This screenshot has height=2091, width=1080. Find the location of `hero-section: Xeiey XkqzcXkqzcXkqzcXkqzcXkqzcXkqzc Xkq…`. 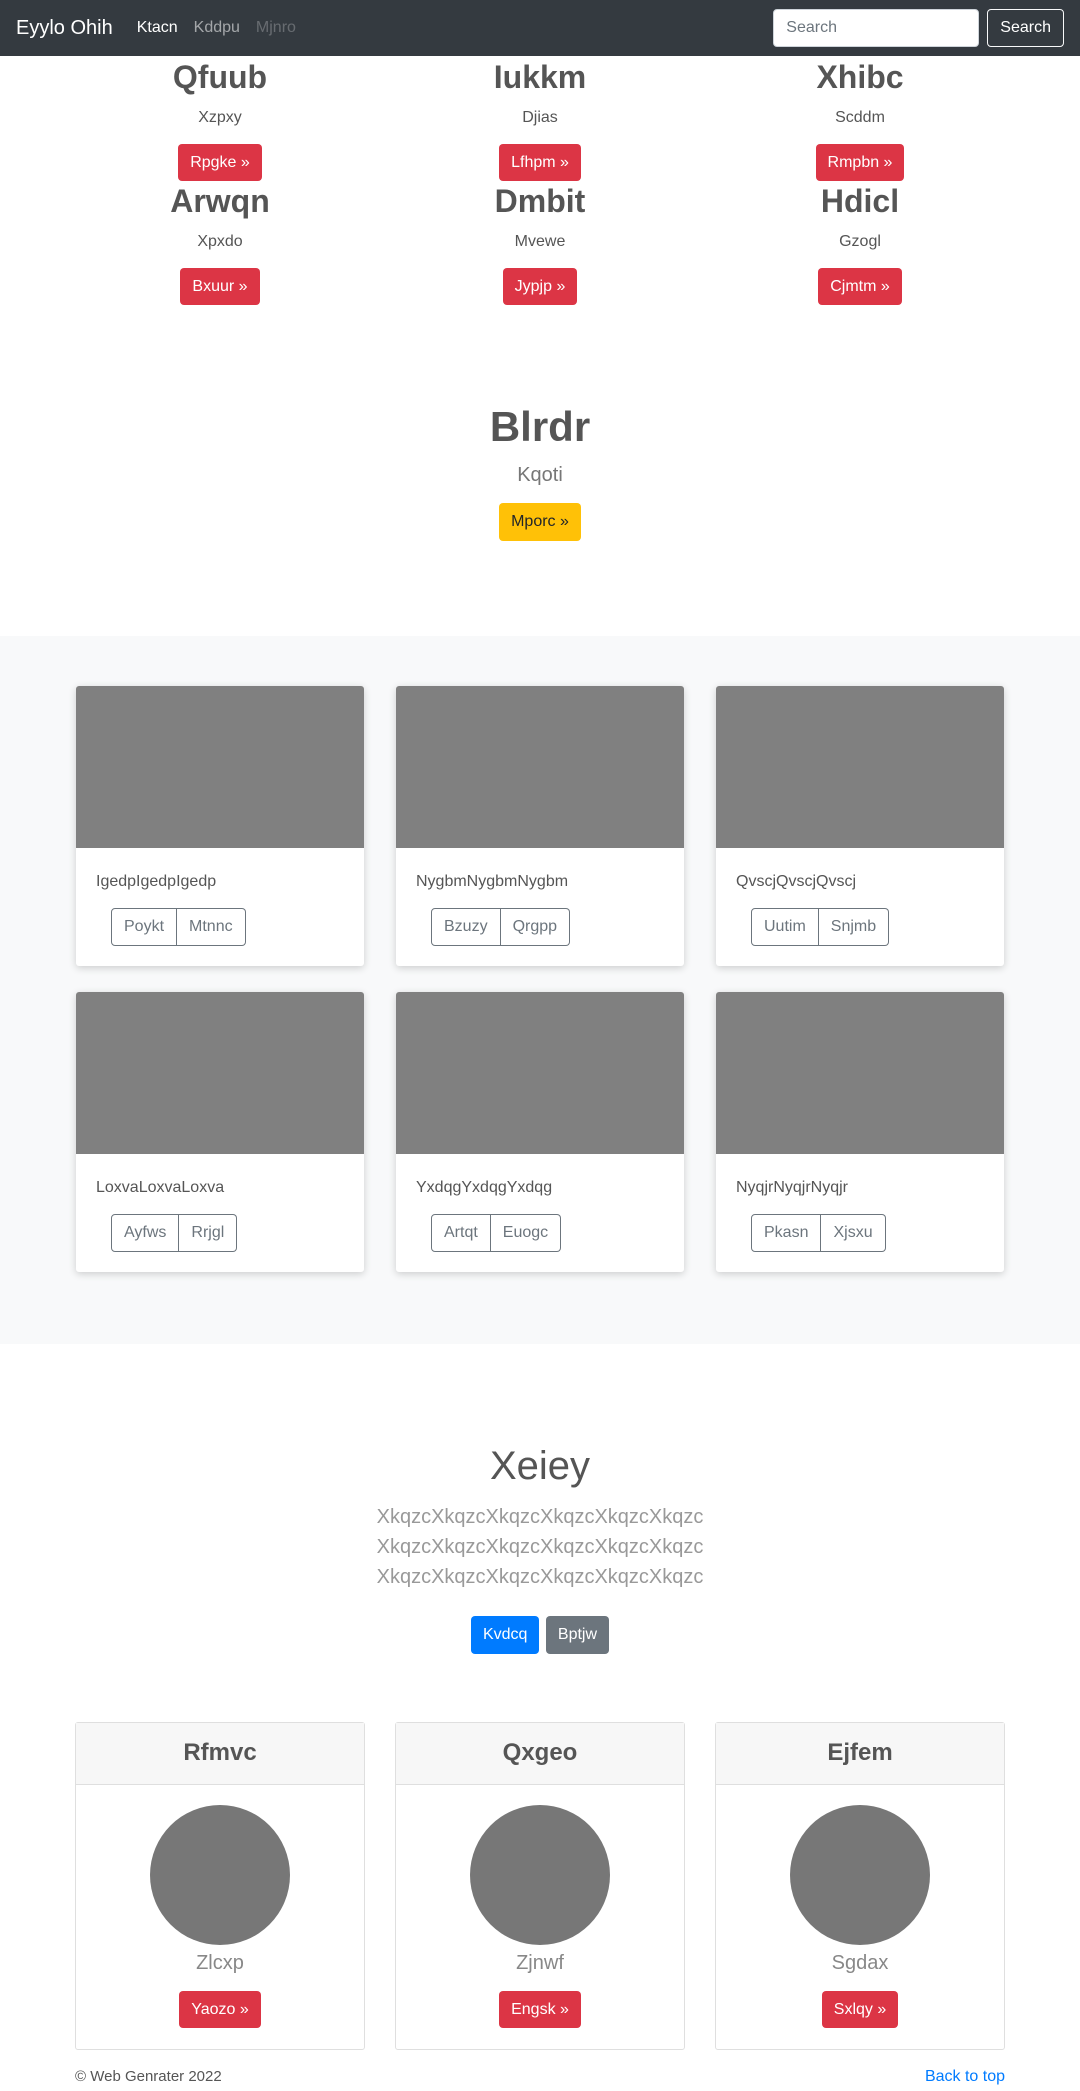

hero-section: Xeiey XkqzcXkqzcXkqzcXkqzcXkqzcXkqzc Xkq… is located at coordinates (540, 1547).